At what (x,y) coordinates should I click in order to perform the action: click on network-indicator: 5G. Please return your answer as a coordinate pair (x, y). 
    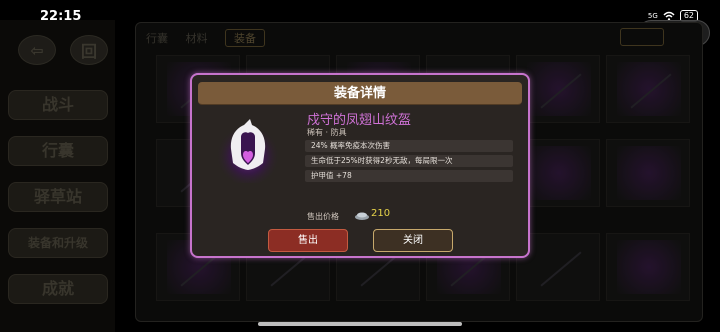
    Looking at the image, I should click on (652, 15).